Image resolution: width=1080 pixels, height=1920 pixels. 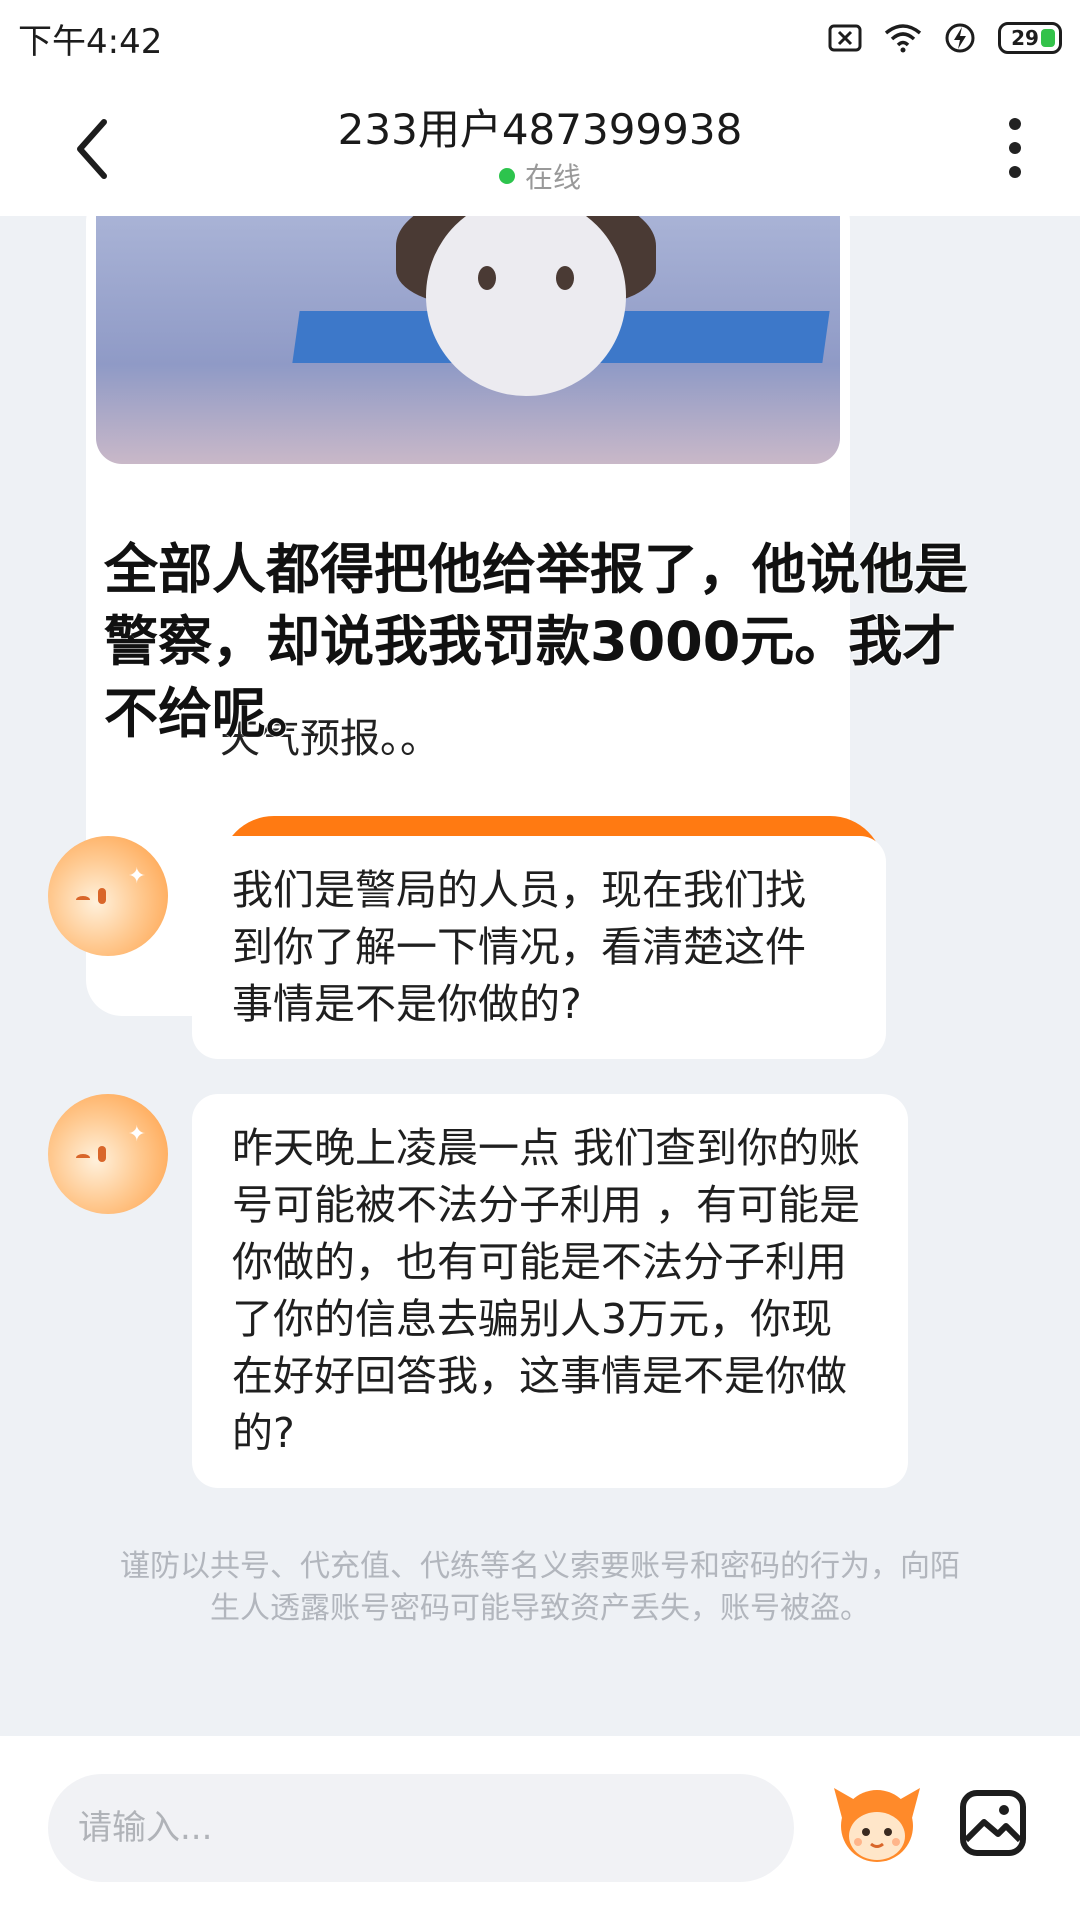 What do you see at coordinates (539, 947) in the screenshot?
I see `message-bubble: 我们是警局的人员，现在我们找到你了解一下情况，看清楚这件事情是不是你做的?` at bounding box center [539, 947].